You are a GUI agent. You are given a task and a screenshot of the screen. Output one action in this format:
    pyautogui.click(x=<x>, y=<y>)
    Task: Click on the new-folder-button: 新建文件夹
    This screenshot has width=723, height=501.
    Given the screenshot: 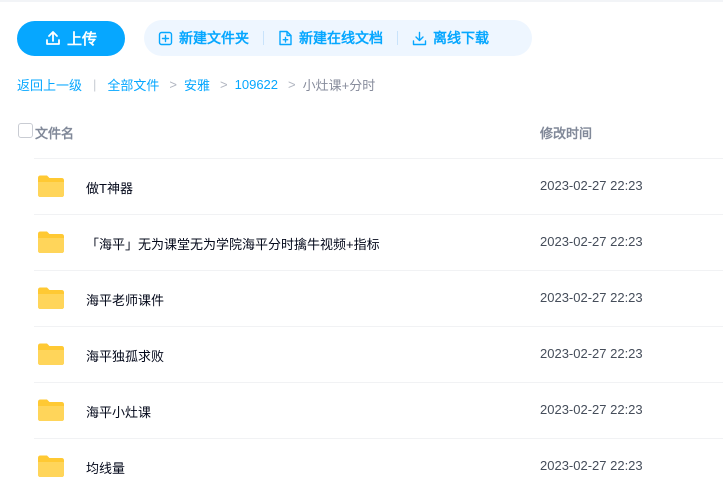 What is the action you would take?
    pyautogui.click(x=203, y=38)
    